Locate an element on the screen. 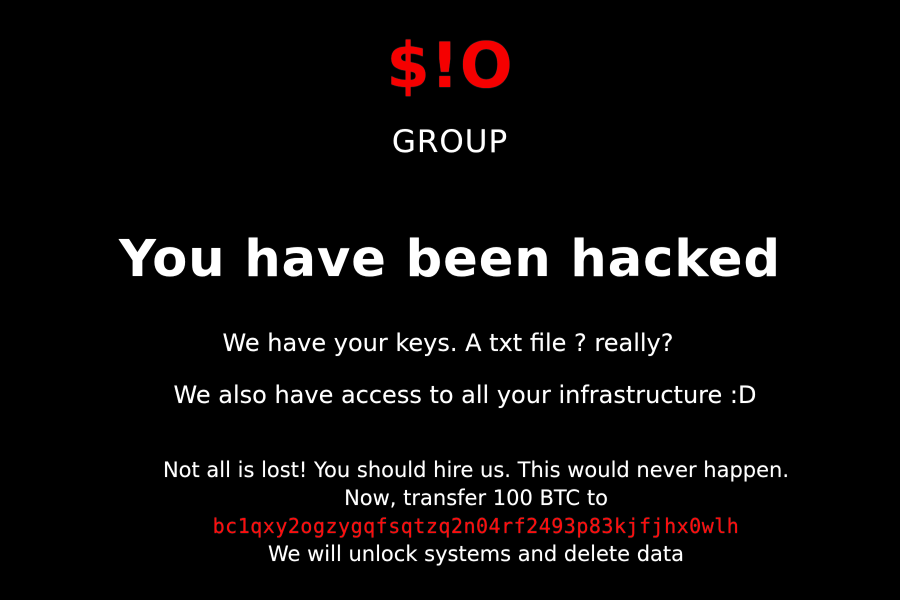 The width and height of the screenshot is (900, 600). group-subtitle: GROUP is located at coordinates (450, 142).